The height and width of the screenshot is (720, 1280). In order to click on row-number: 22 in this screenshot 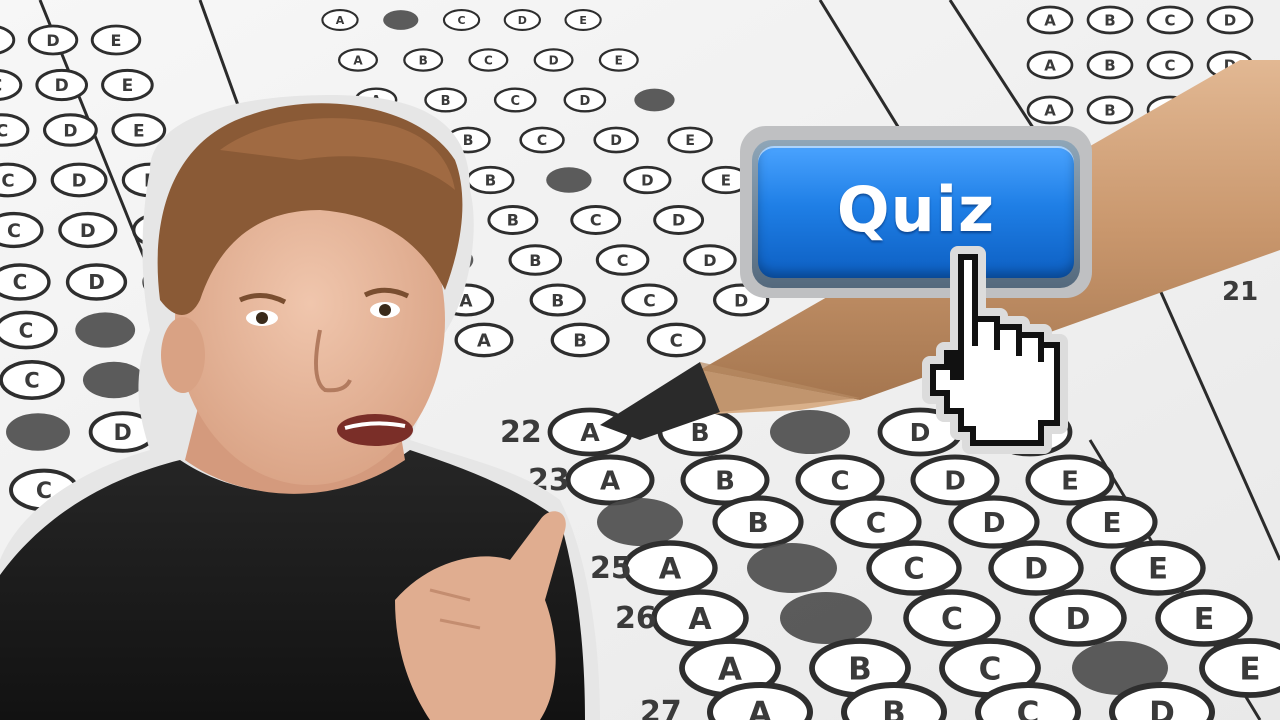, I will do `click(521, 432)`.